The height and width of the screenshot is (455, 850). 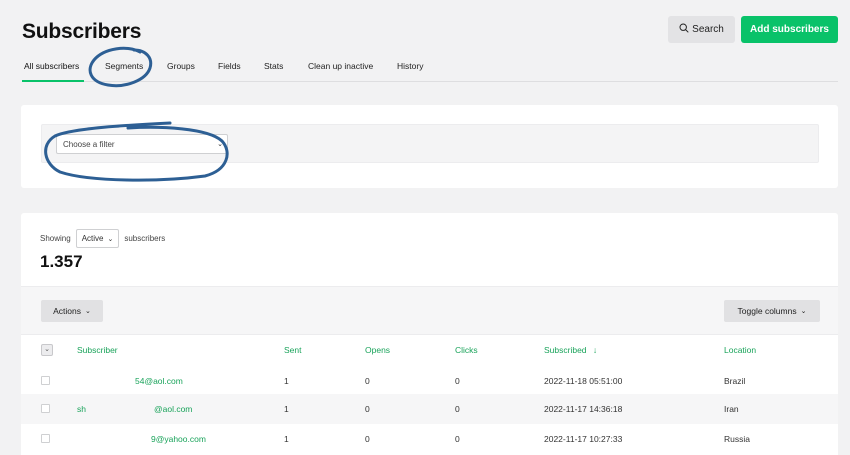 I want to click on status-select-value: Active, so click(x=92, y=238).